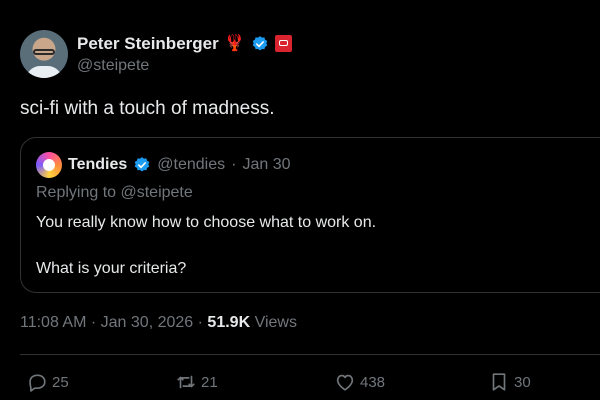 This screenshot has width=600, height=400. I want to click on author-handle: @steipete, so click(184, 66).